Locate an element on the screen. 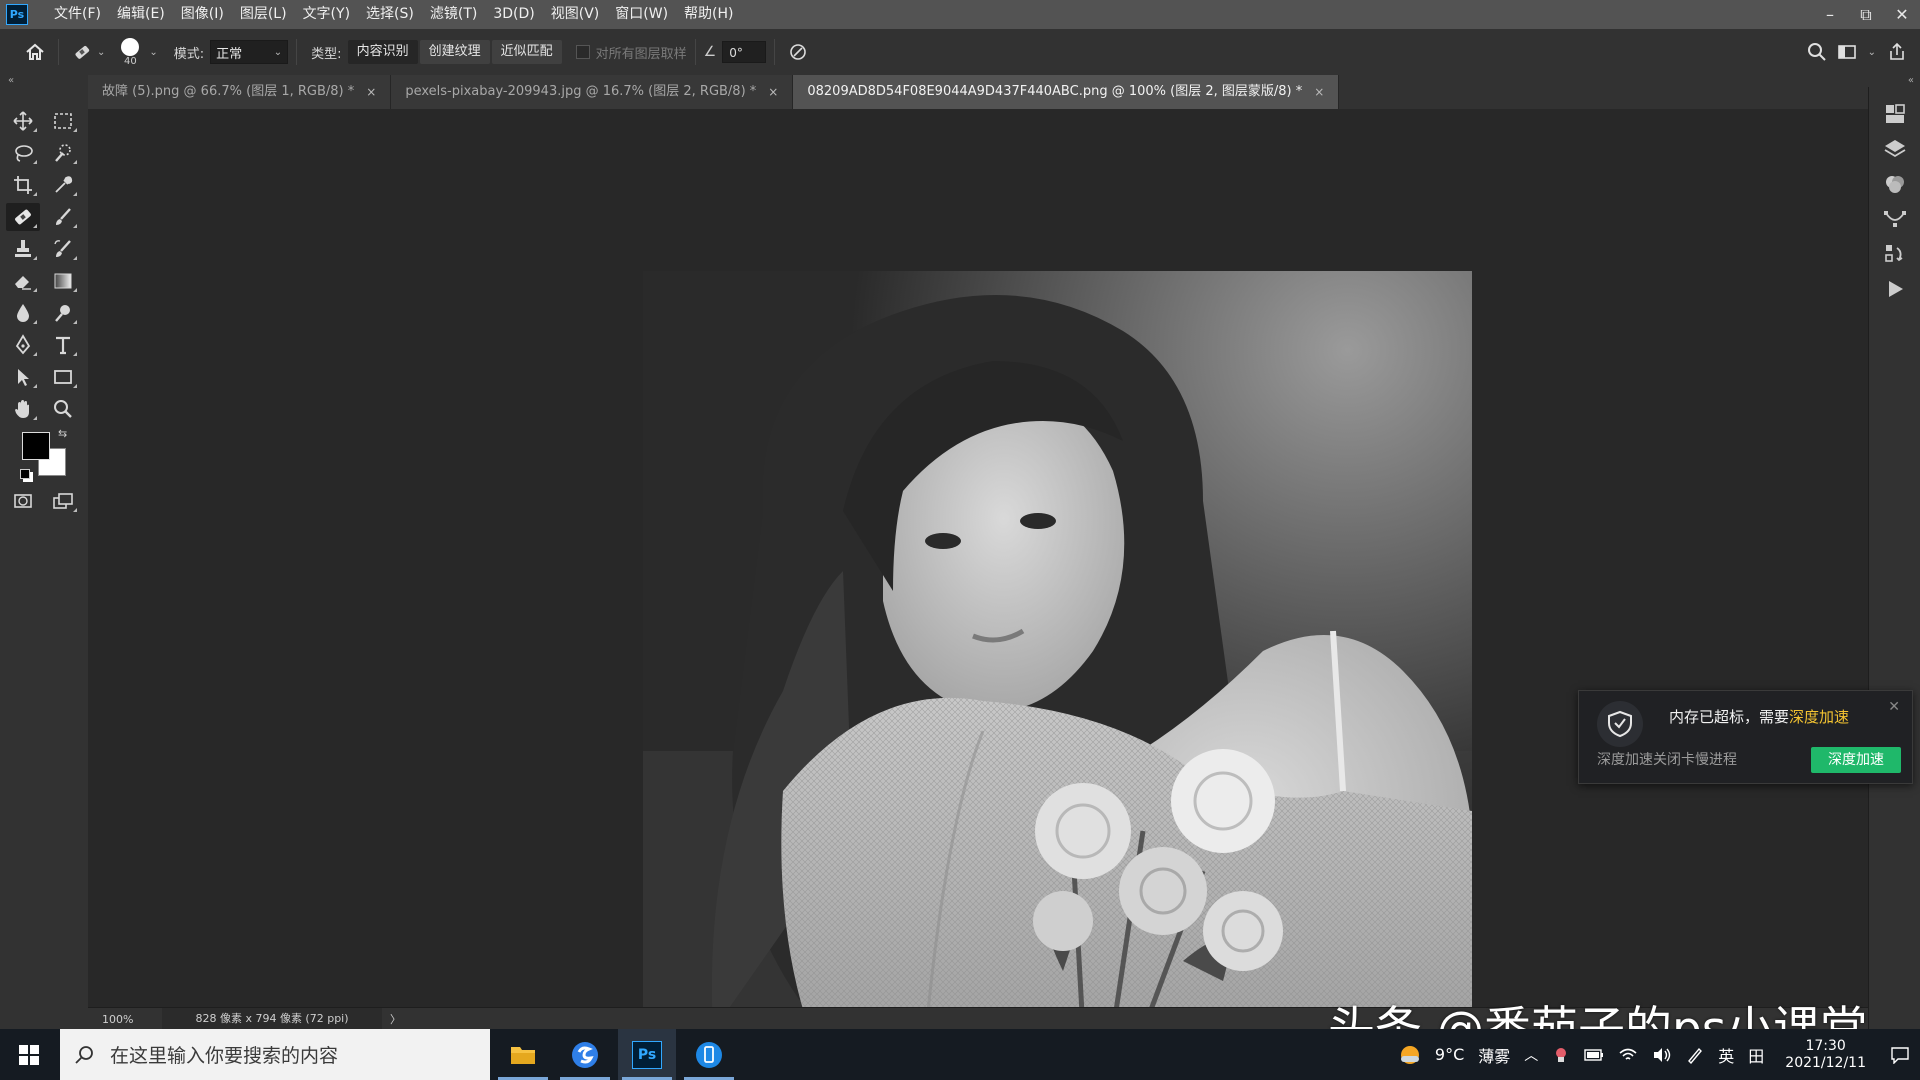 The height and width of the screenshot is (1080, 1920). menu-help: 帮助(H) is located at coordinates (708, 14).